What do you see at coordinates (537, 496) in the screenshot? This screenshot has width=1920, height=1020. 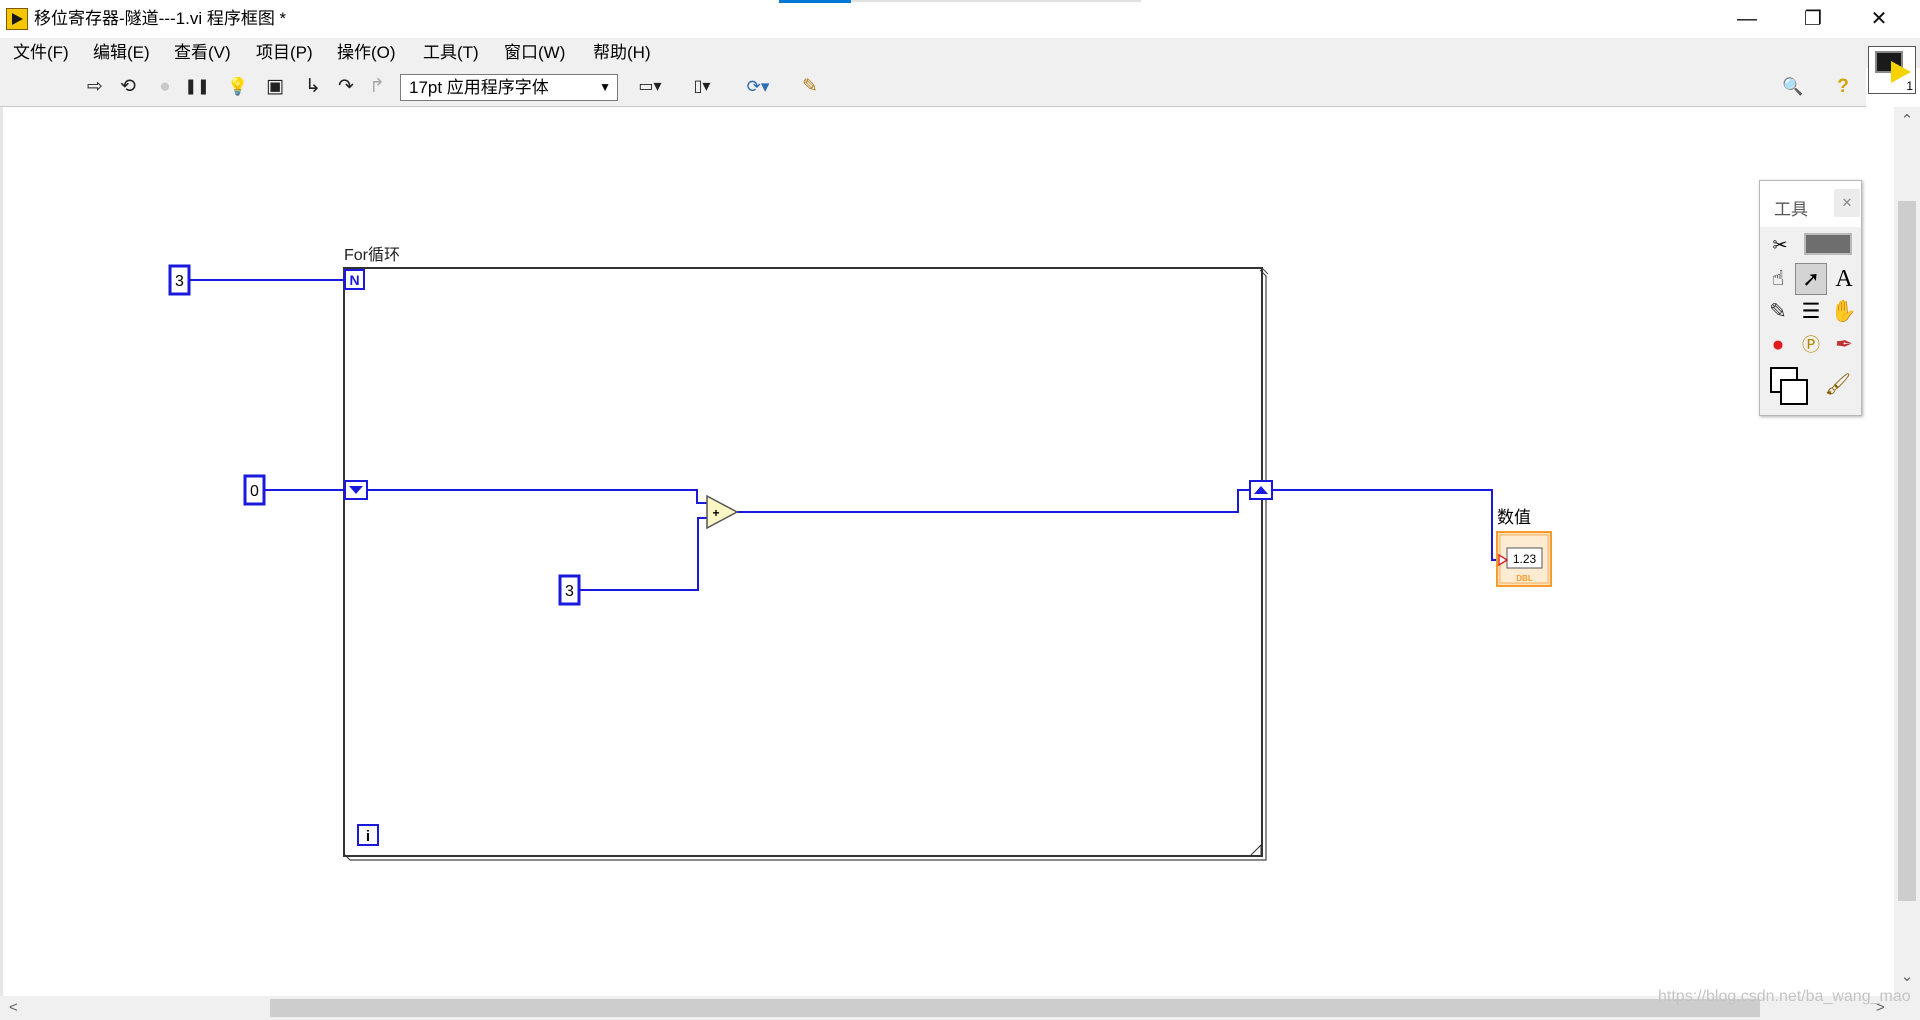 I see `wire-shift-to-add` at bounding box center [537, 496].